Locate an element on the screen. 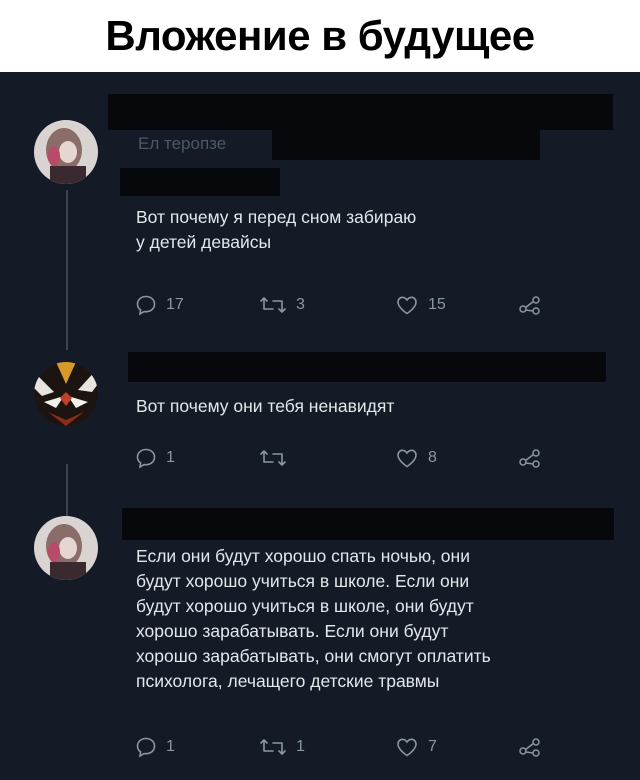 The width and height of the screenshot is (640, 780). page-title: Вложение в будущее is located at coordinates (320, 35).